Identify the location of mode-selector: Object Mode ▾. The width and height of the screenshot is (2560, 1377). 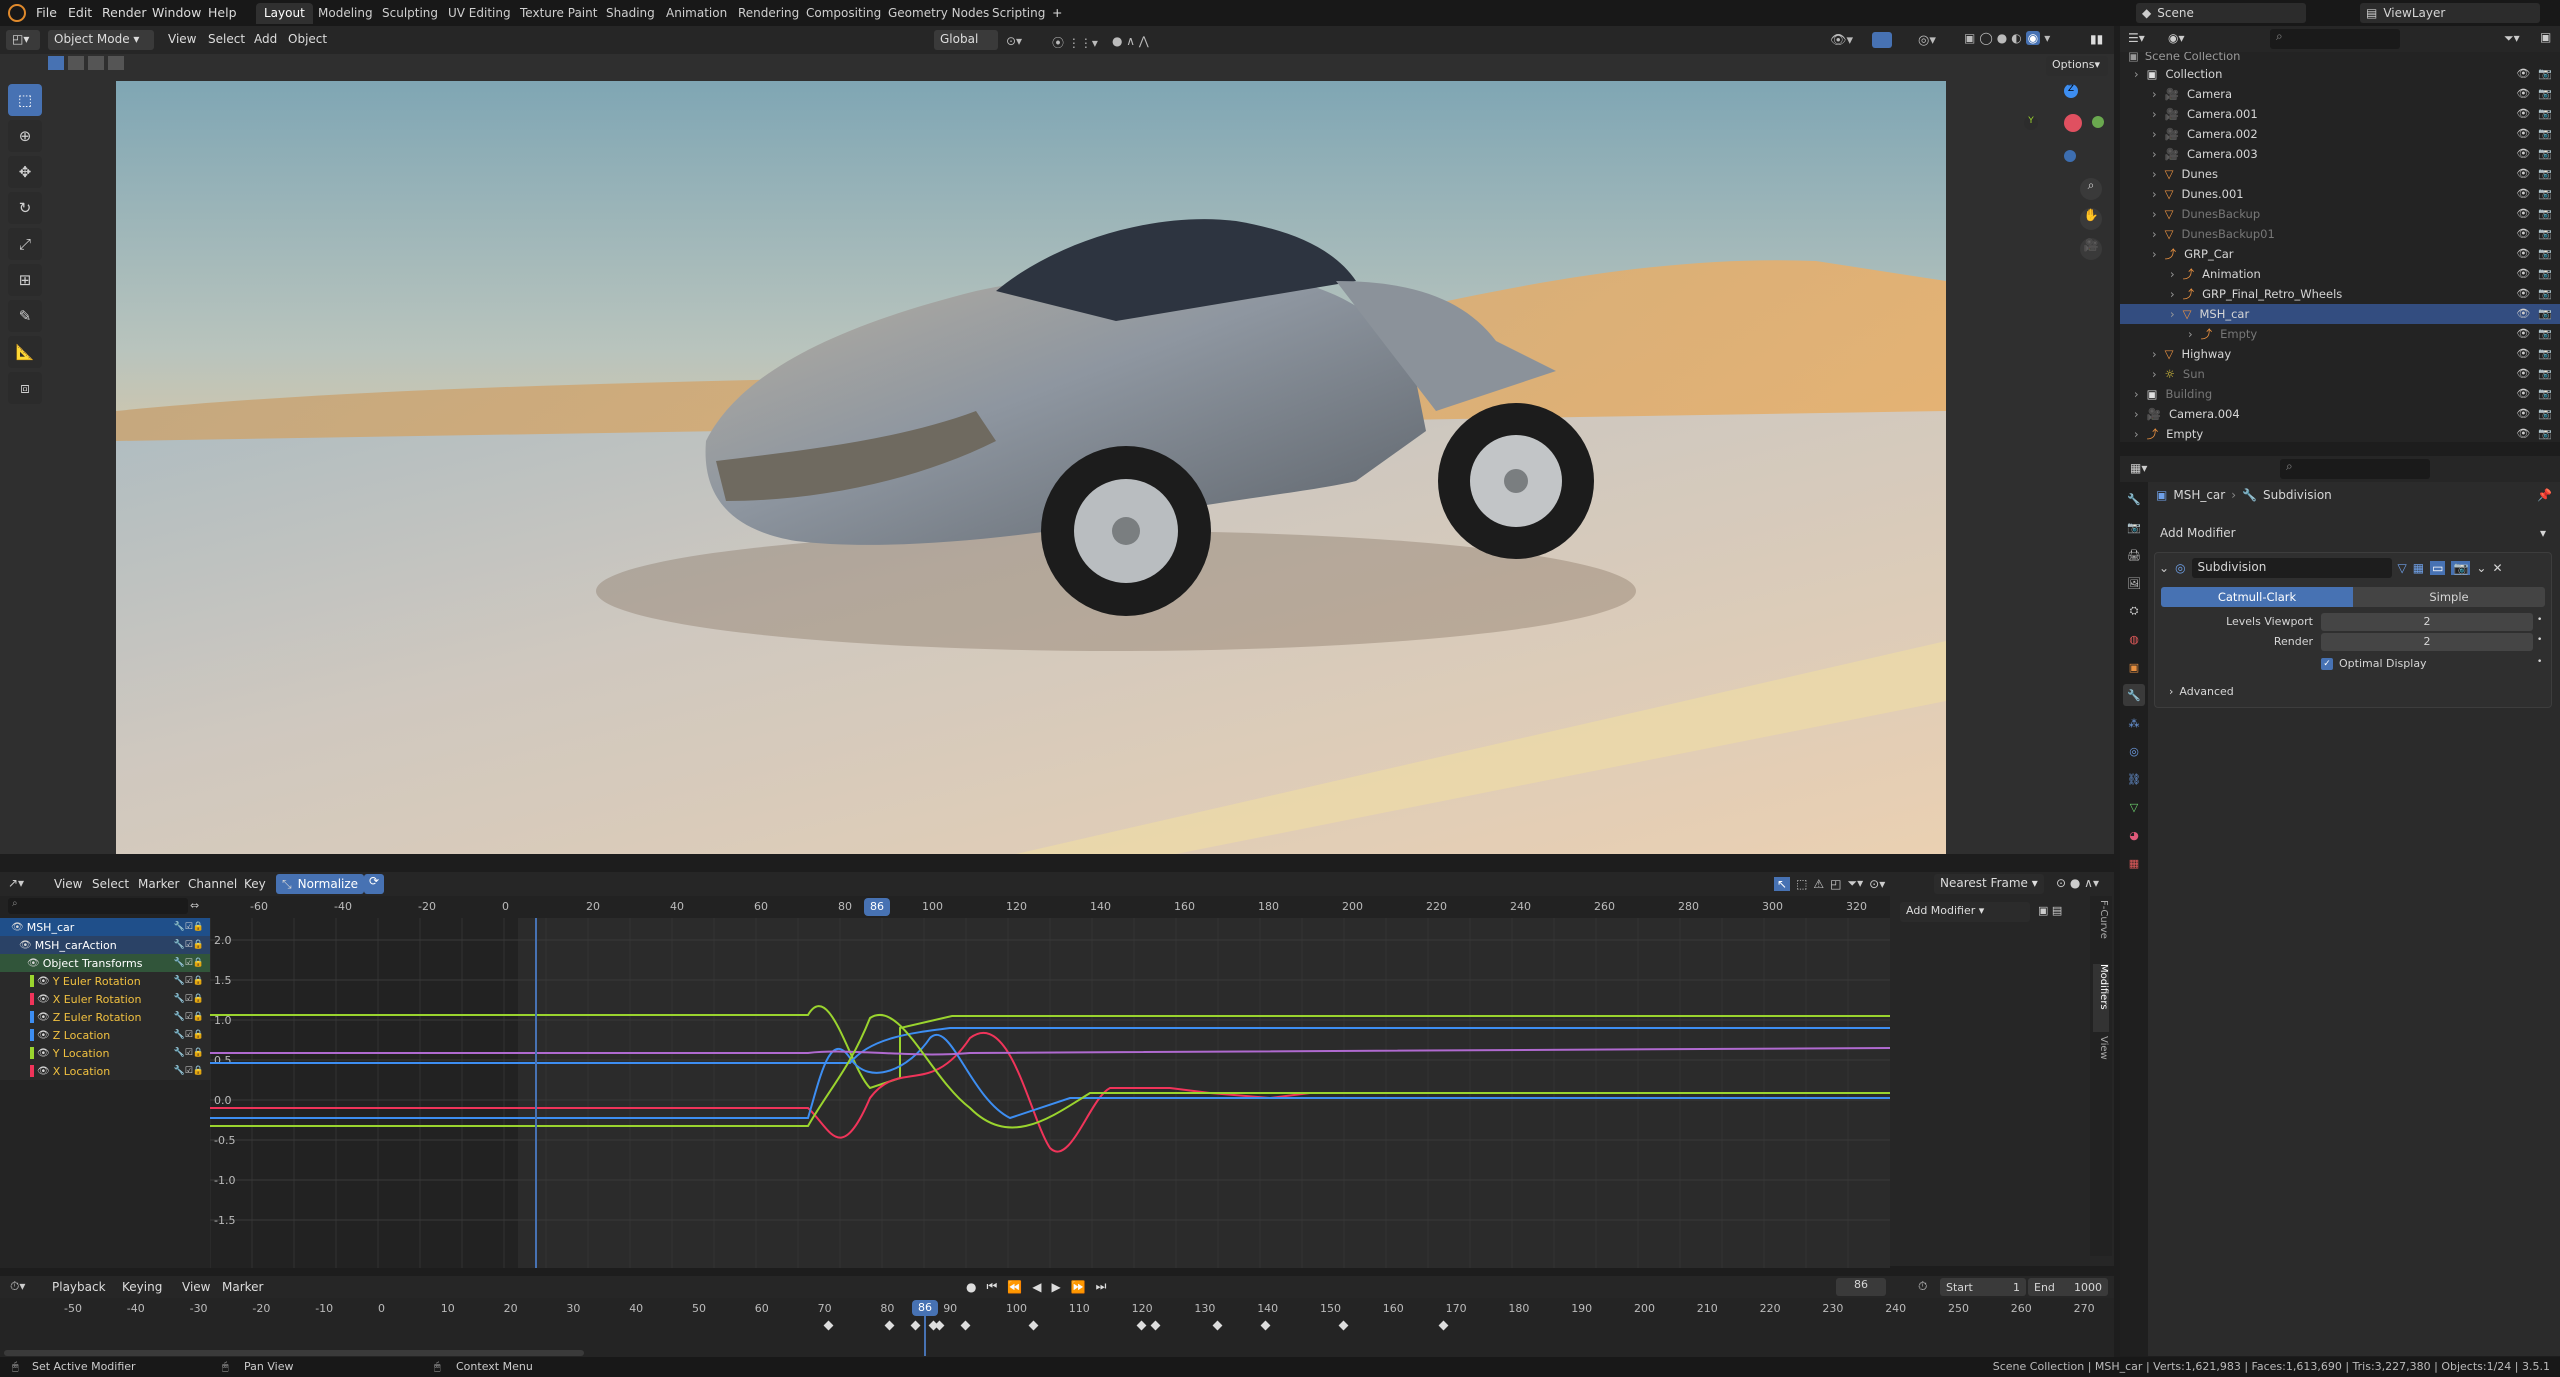
(101, 40).